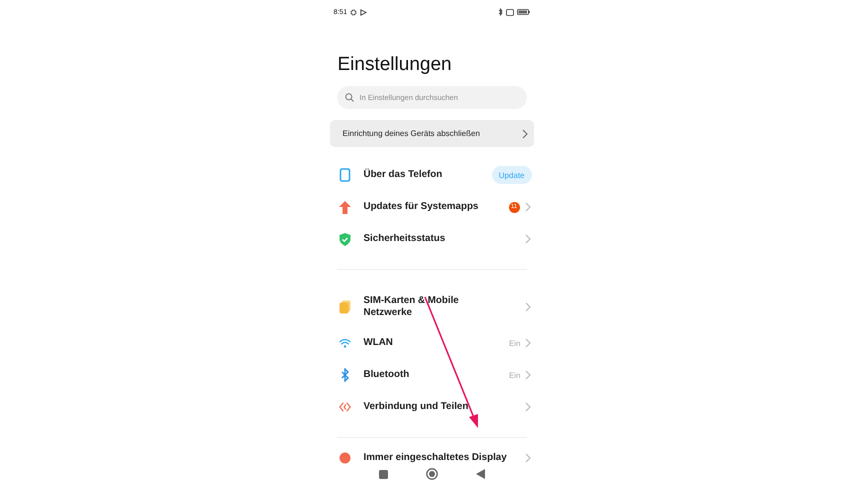 The width and height of the screenshot is (864, 486). I want to click on settings-item: Immer eingeschaltetes Display, so click(432, 458).